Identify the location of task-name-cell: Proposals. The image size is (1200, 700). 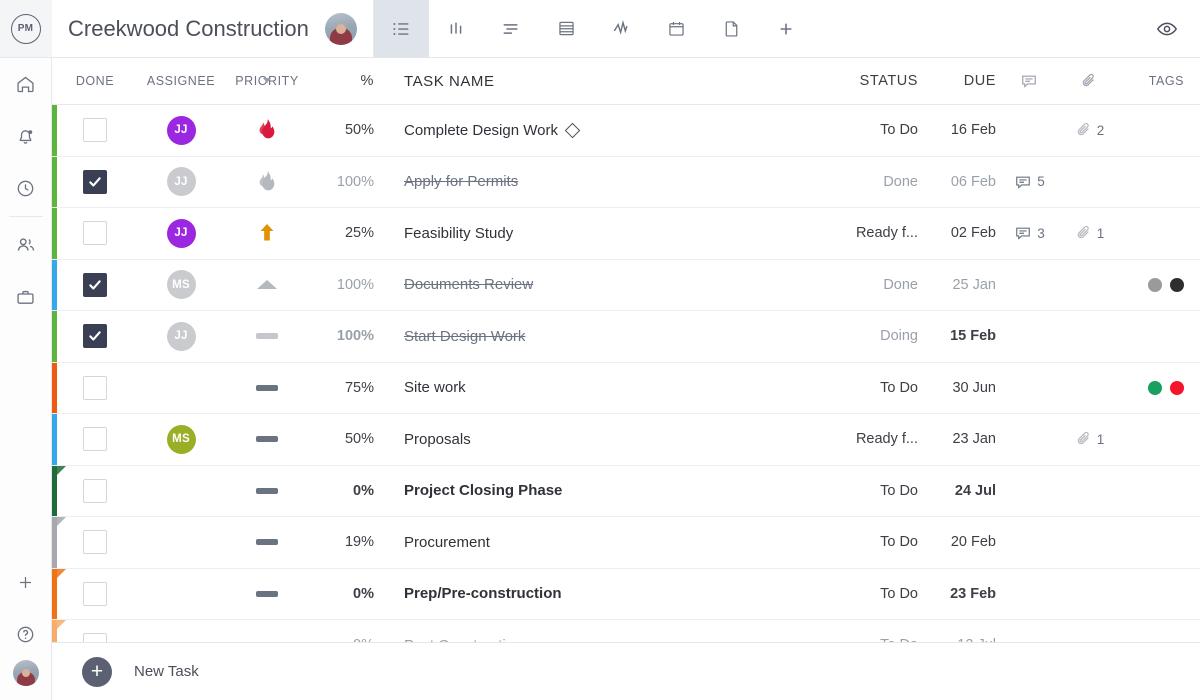
(596, 439).